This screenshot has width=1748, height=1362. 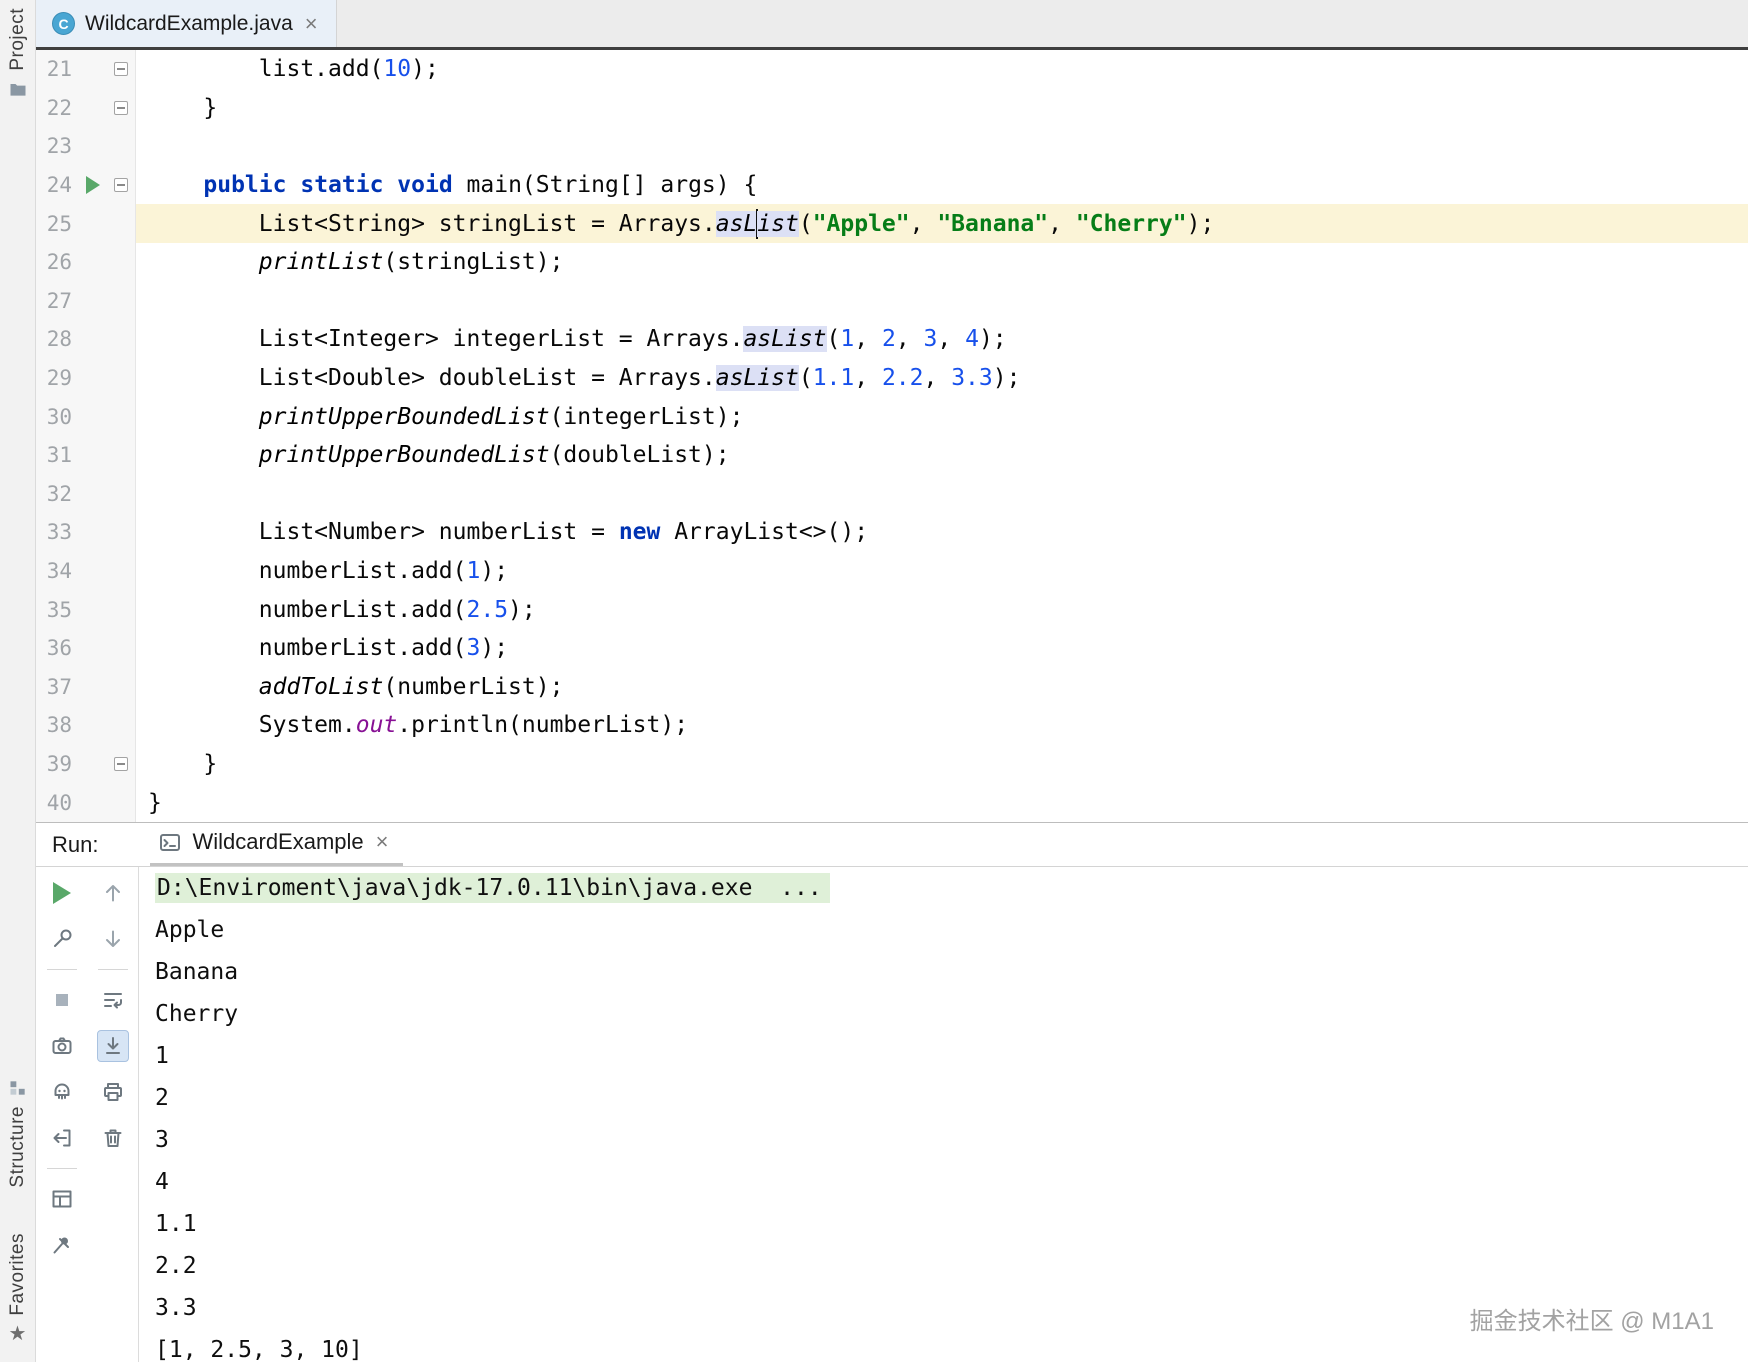 What do you see at coordinates (59, 493) in the screenshot?
I see `line-number: 32` at bounding box center [59, 493].